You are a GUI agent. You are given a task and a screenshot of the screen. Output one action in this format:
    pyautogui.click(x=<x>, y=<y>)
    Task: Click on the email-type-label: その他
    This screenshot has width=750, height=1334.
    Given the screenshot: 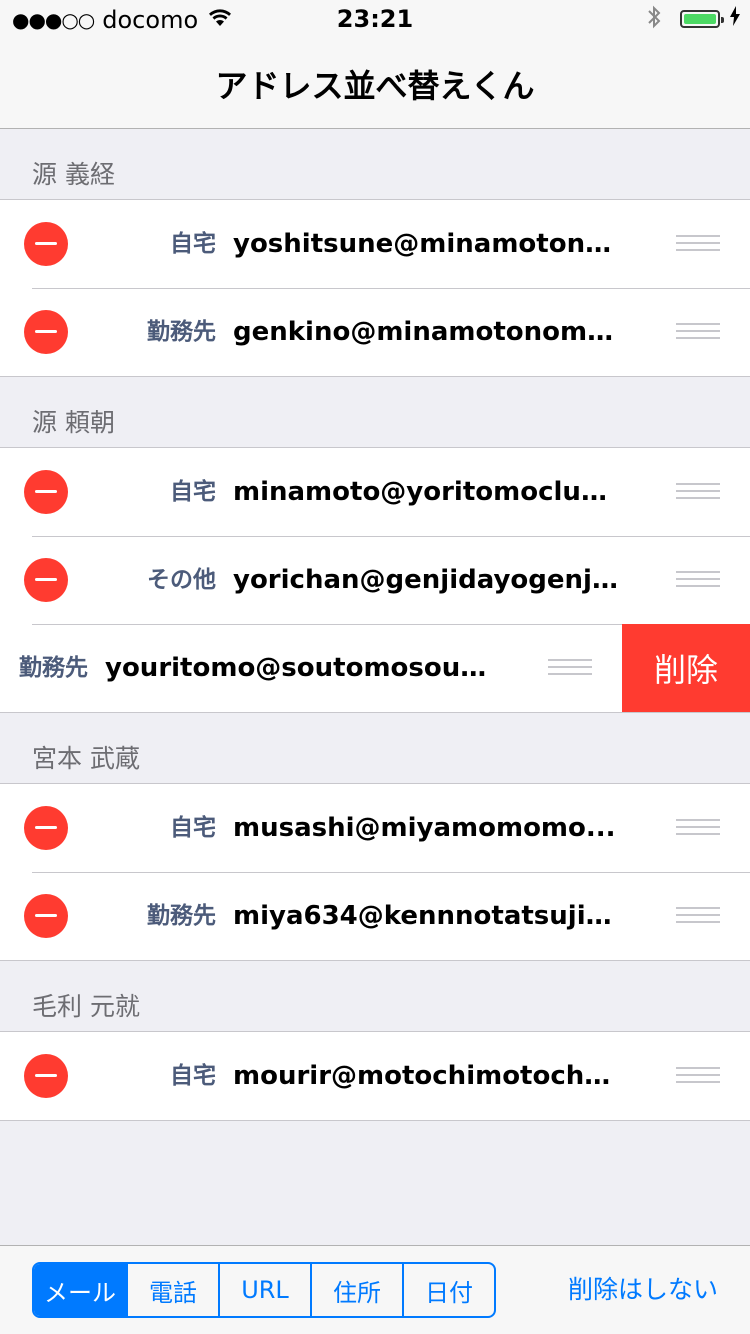 What is the action you would take?
    pyautogui.click(x=181, y=580)
    